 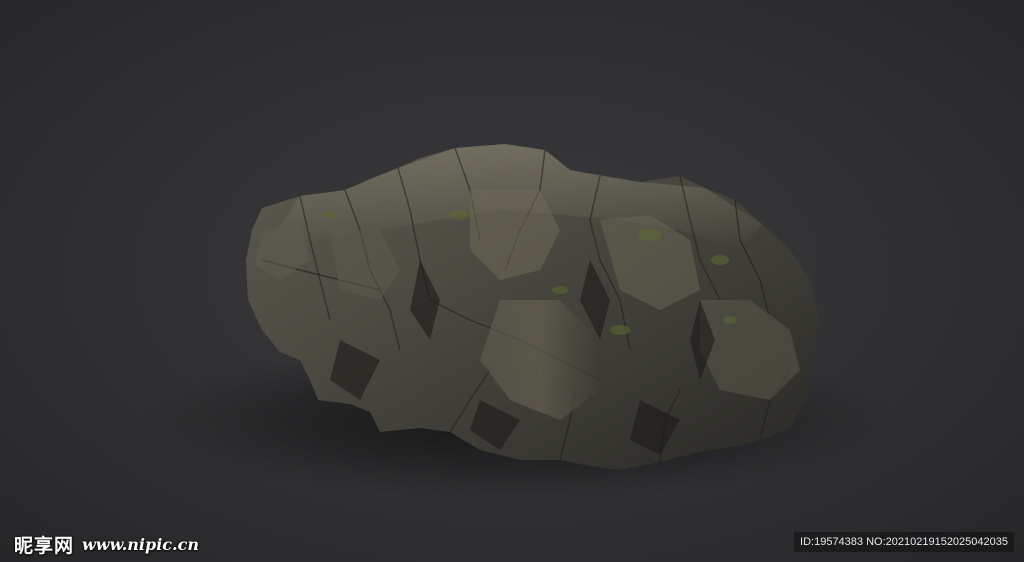 What do you see at coordinates (44, 545) in the screenshot?
I see `watermark-brand-name: 昵享网` at bounding box center [44, 545].